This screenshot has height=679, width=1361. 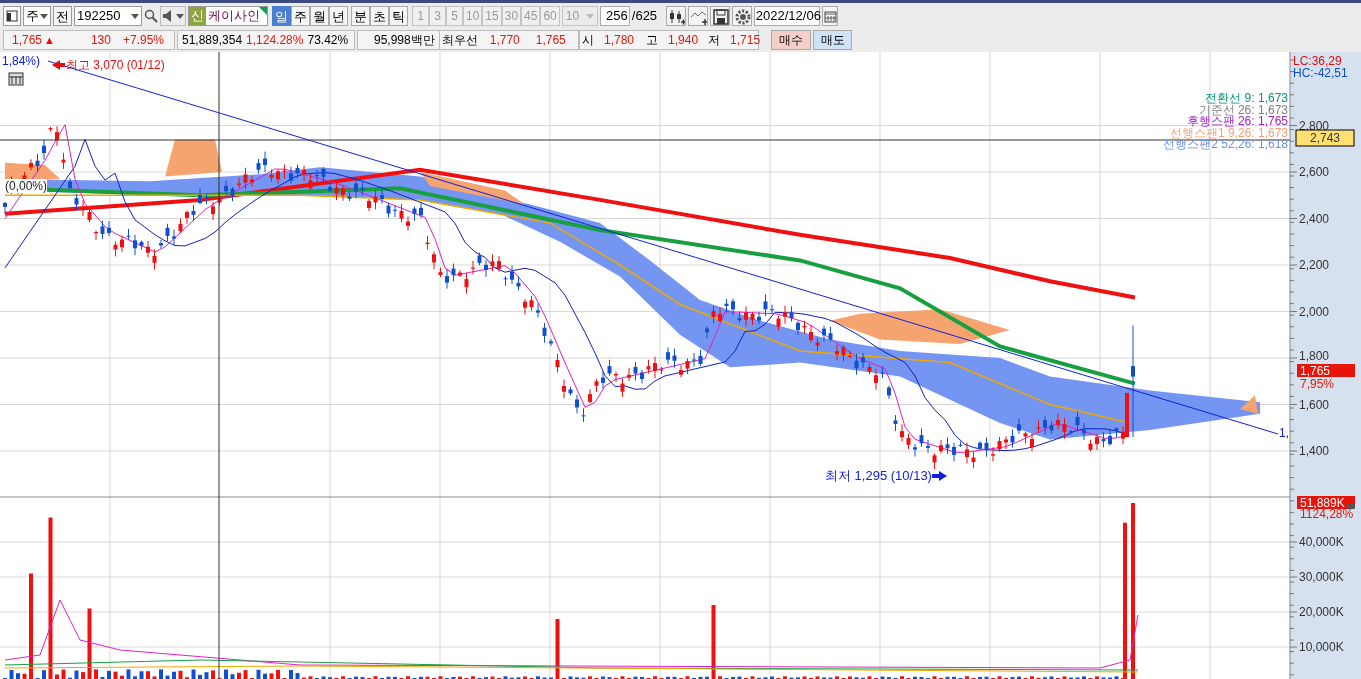 I want to click on open-label: 시, so click(x=588, y=40).